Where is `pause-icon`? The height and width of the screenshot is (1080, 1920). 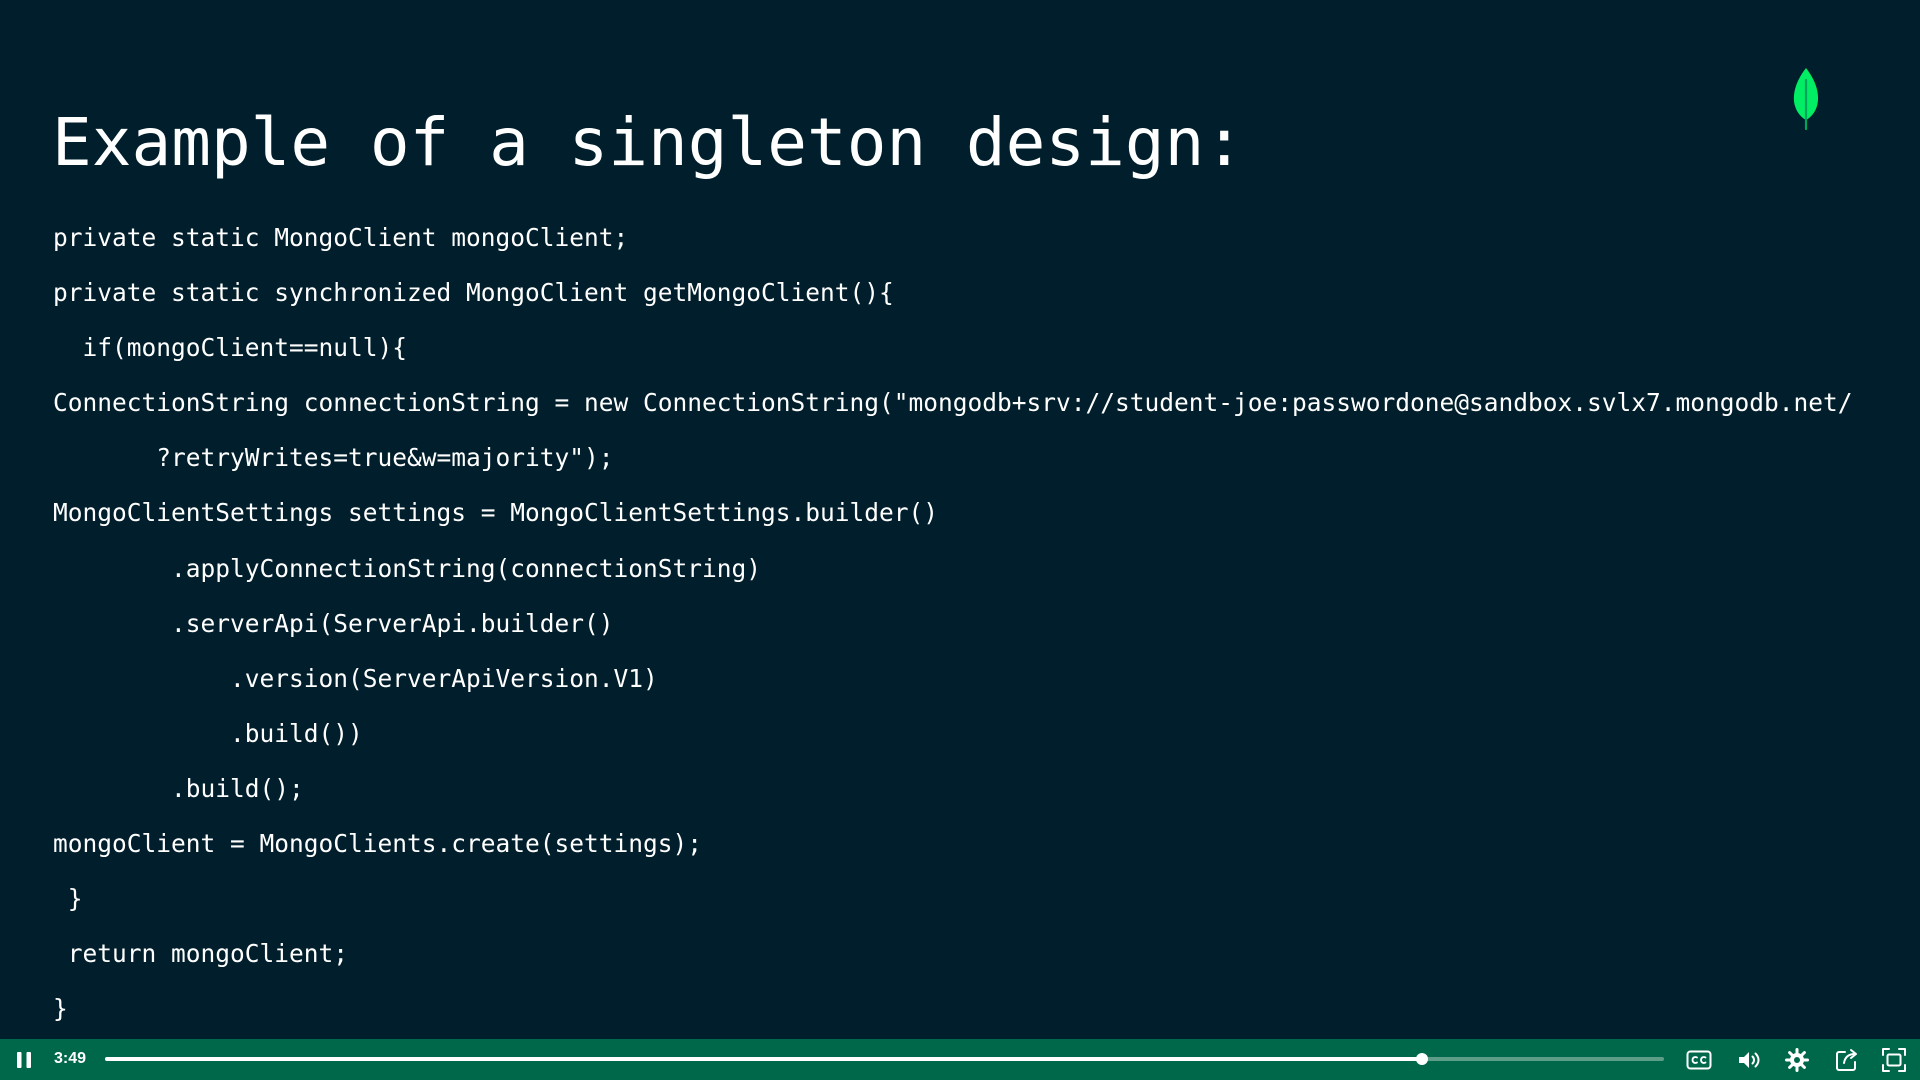 pause-icon is located at coordinates (24, 1060).